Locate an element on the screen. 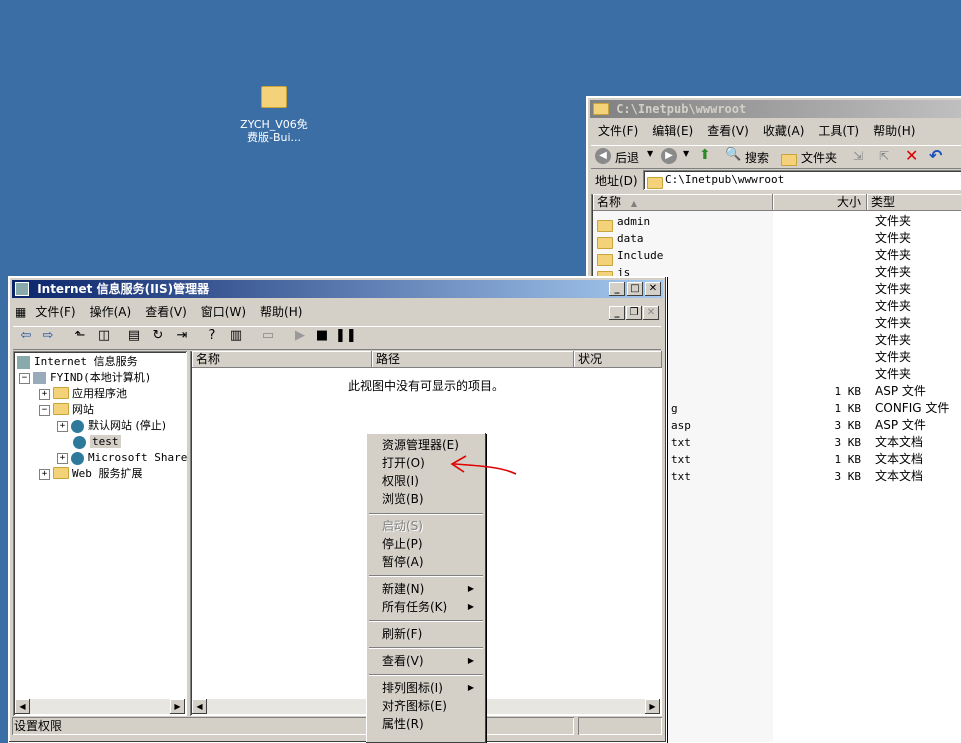 Image resolution: width=961 pixels, height=743 pixels. tree-item-sharepoint: + Microsoft Share is located at coordinates (122, 457).